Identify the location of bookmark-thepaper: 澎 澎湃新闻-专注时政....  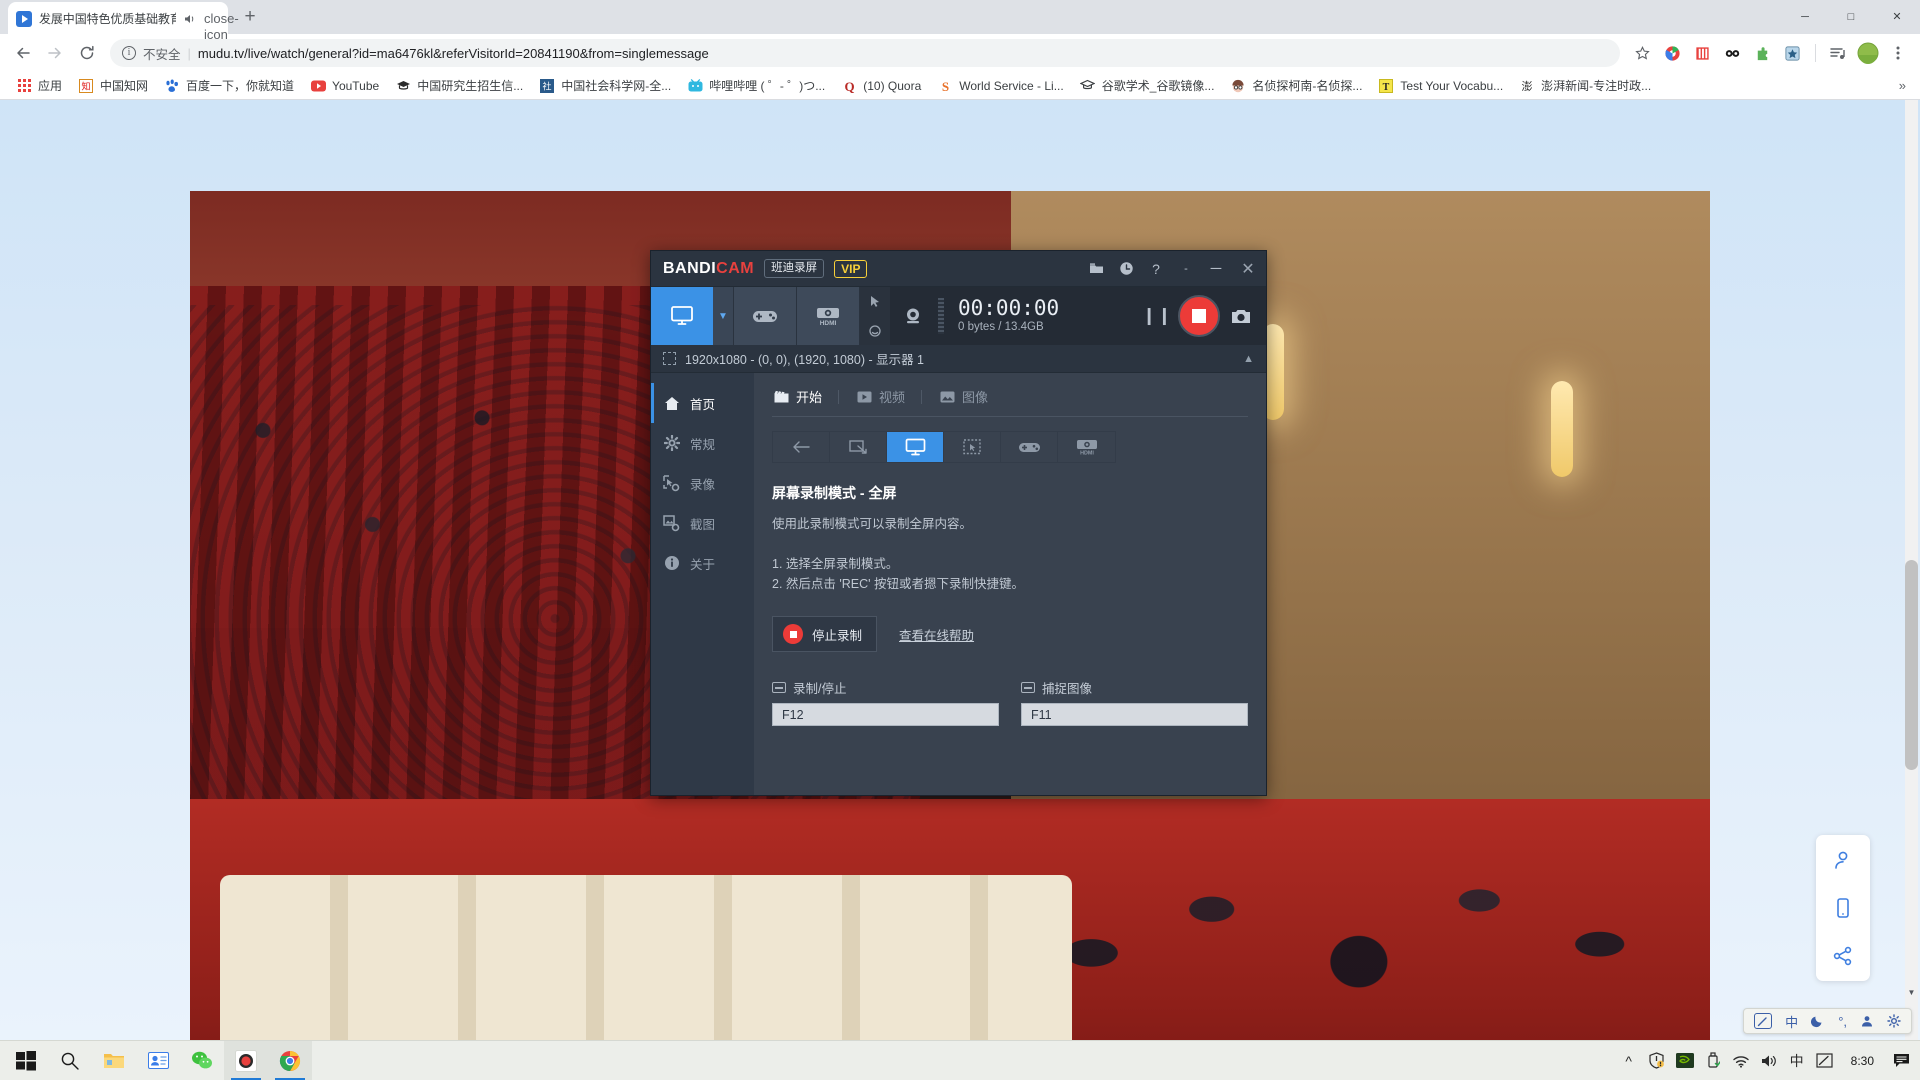
(1585, 85).